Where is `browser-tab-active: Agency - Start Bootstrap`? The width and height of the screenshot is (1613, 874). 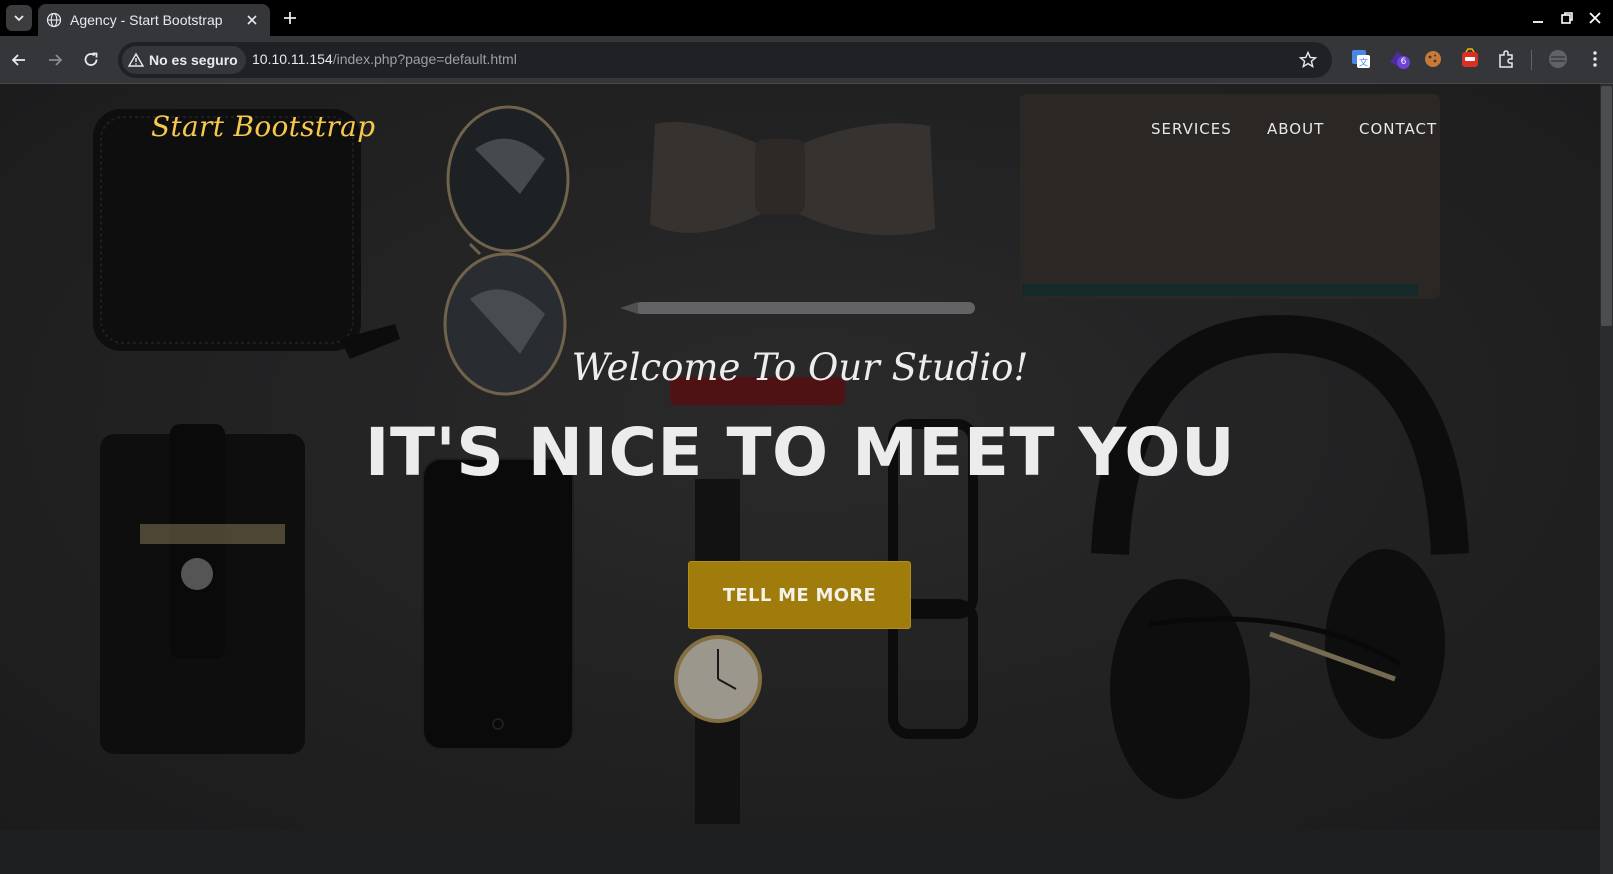
browser-tab-active: Agency - Start Bootstrap is located at coordinates (154, 20).